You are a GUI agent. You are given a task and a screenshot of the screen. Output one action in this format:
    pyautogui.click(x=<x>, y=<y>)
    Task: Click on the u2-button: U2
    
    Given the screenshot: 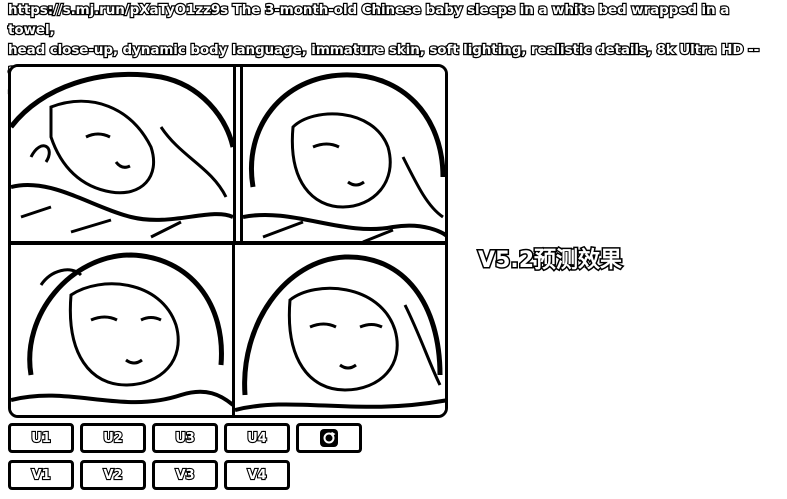 What is the action you would take?
    pyautogui.click(x=113, y=438)
    